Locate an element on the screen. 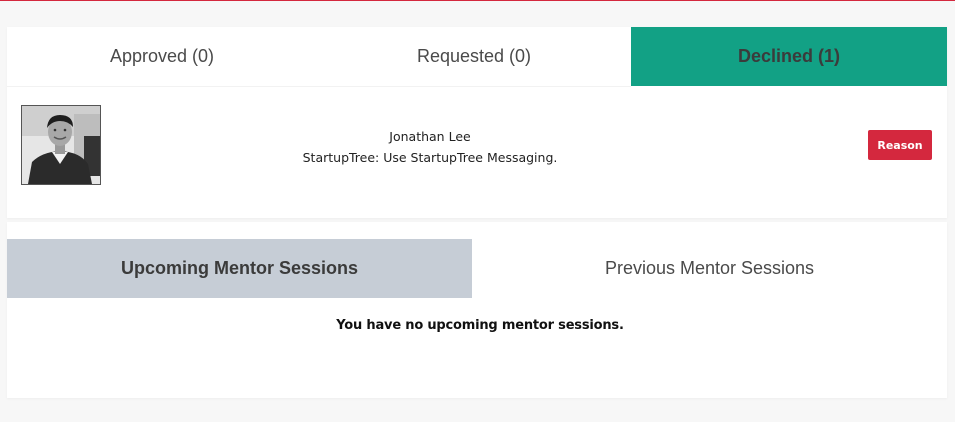  top-accent-line is located at coordinates (477, 0).